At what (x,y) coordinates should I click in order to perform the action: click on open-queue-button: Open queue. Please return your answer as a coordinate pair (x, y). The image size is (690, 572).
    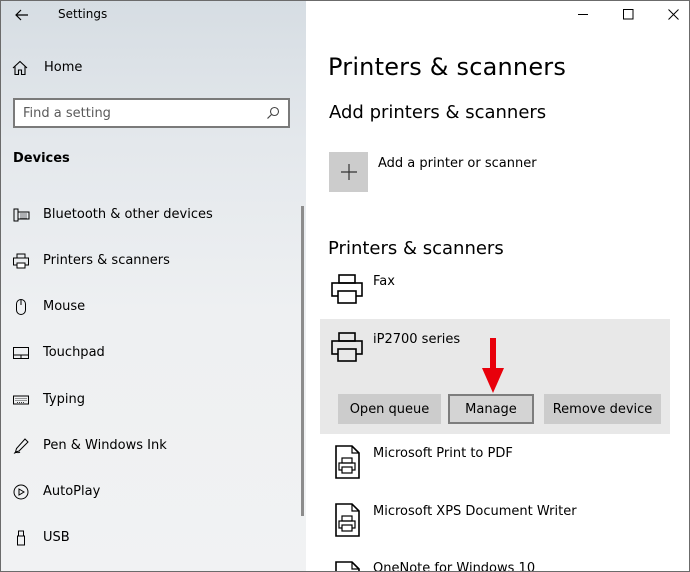
    Looking at the image, I should click on (389, 409).